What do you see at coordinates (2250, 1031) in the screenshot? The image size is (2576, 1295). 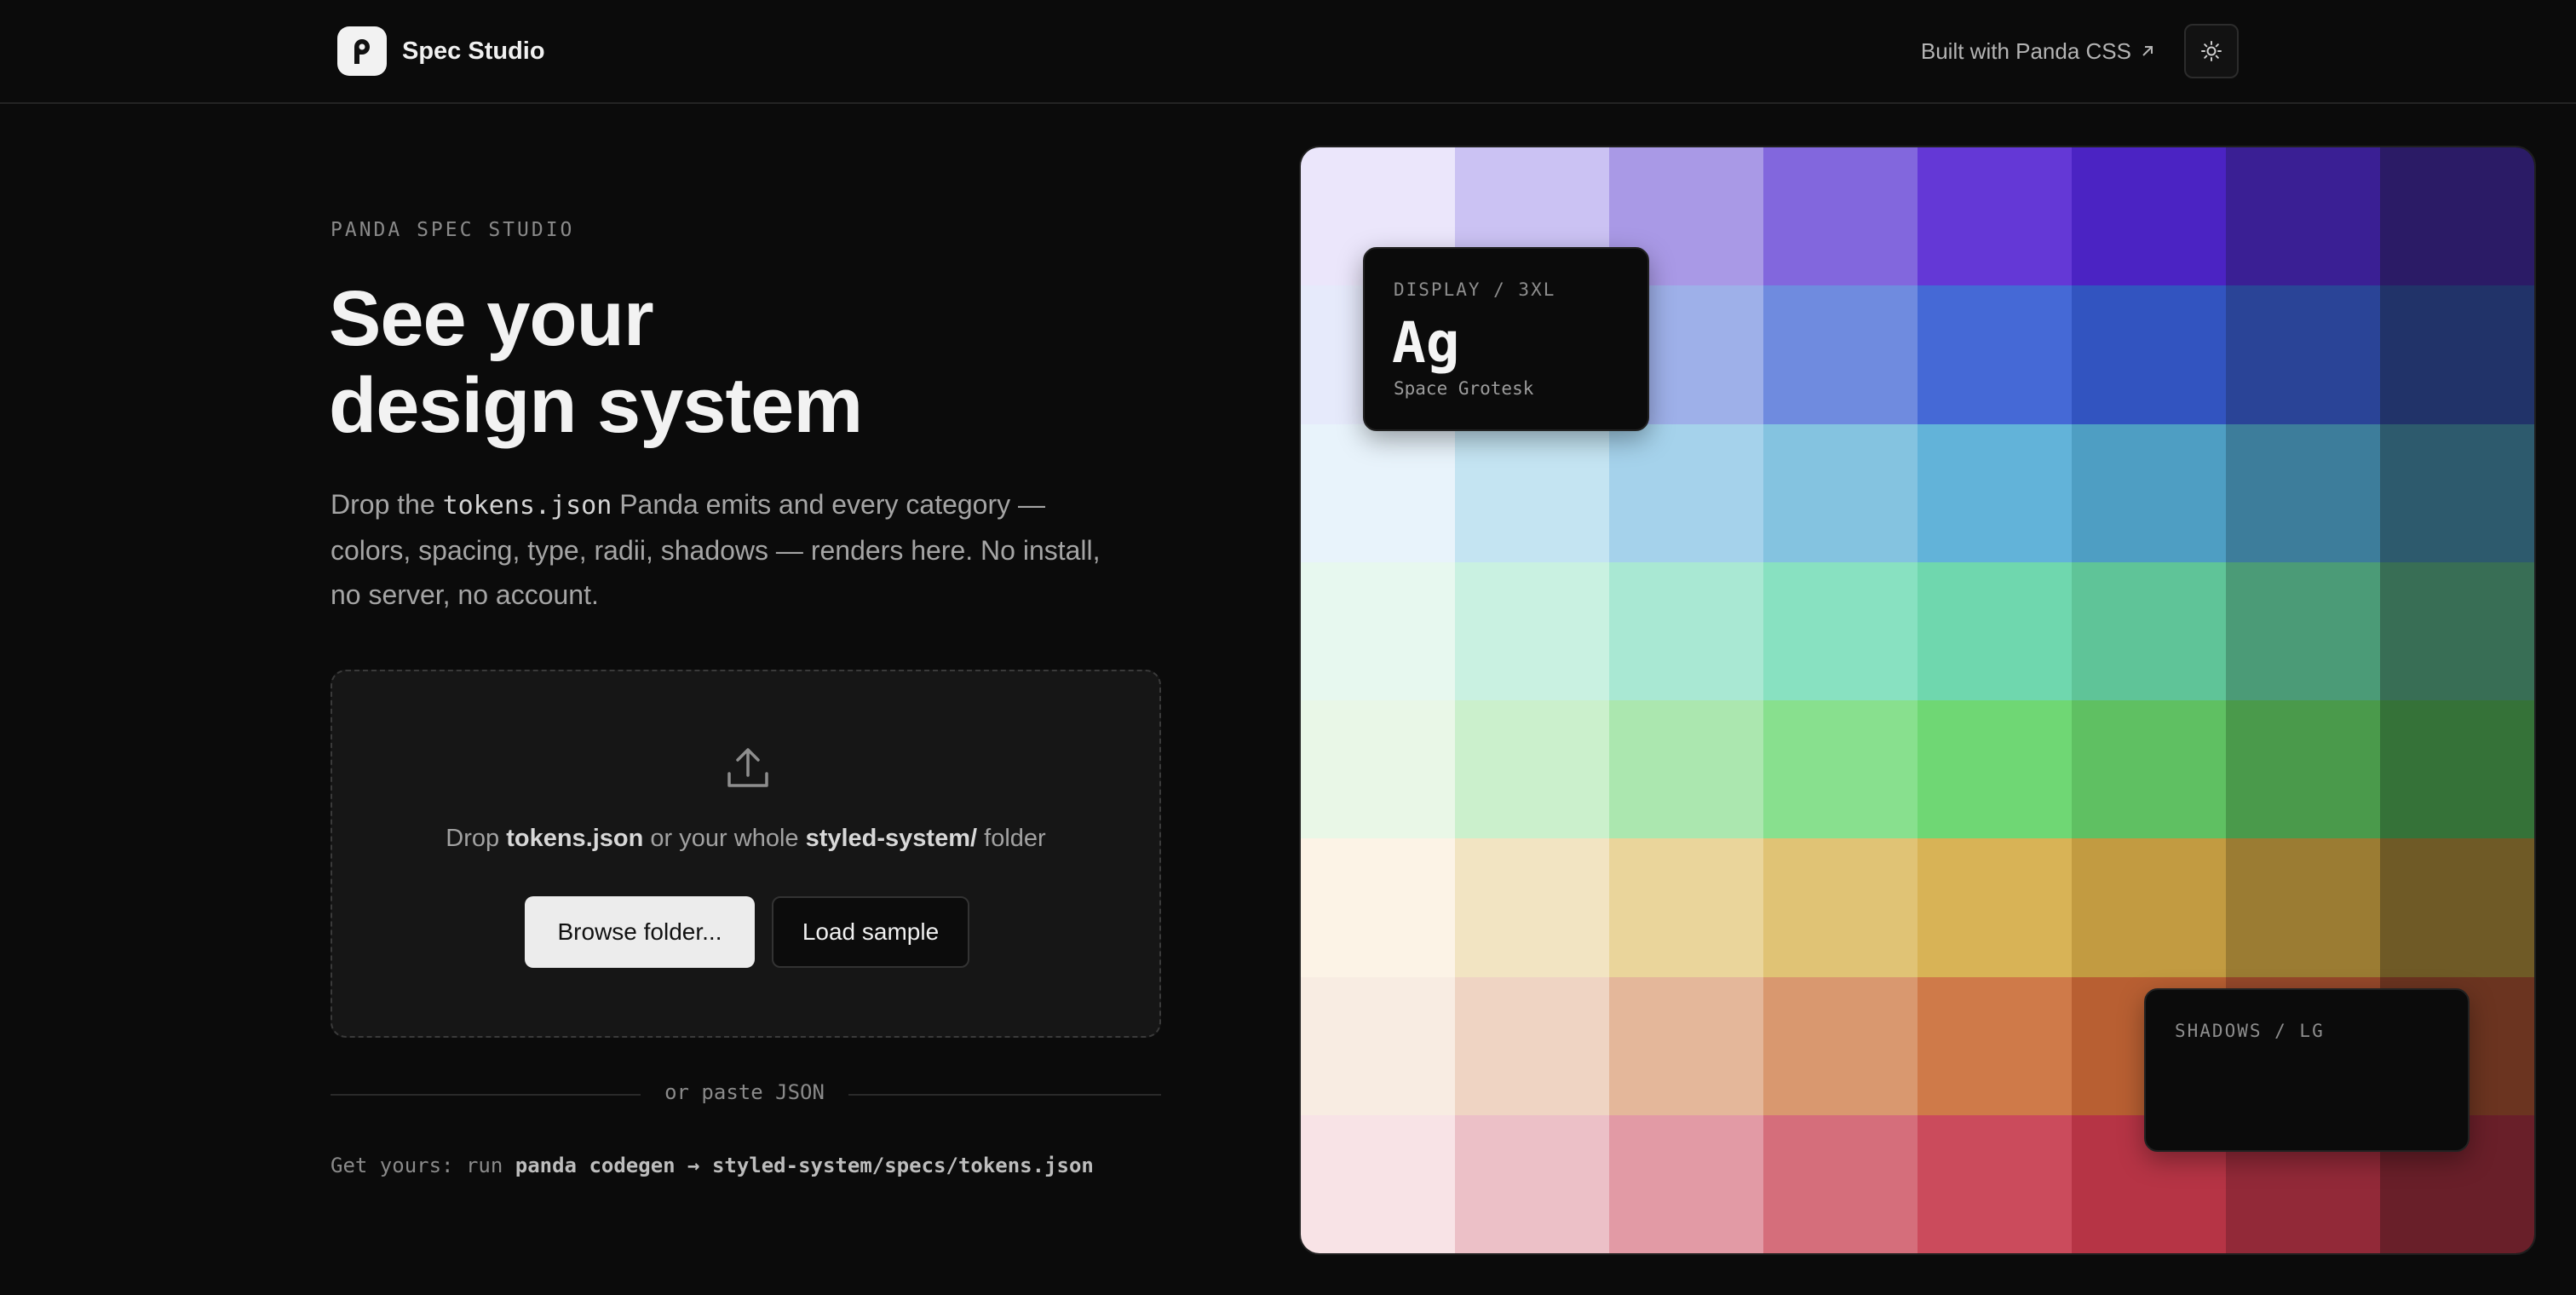 I see `shadow-card-label: SHADOWS / LG` at bounding box center [2250, 1031].